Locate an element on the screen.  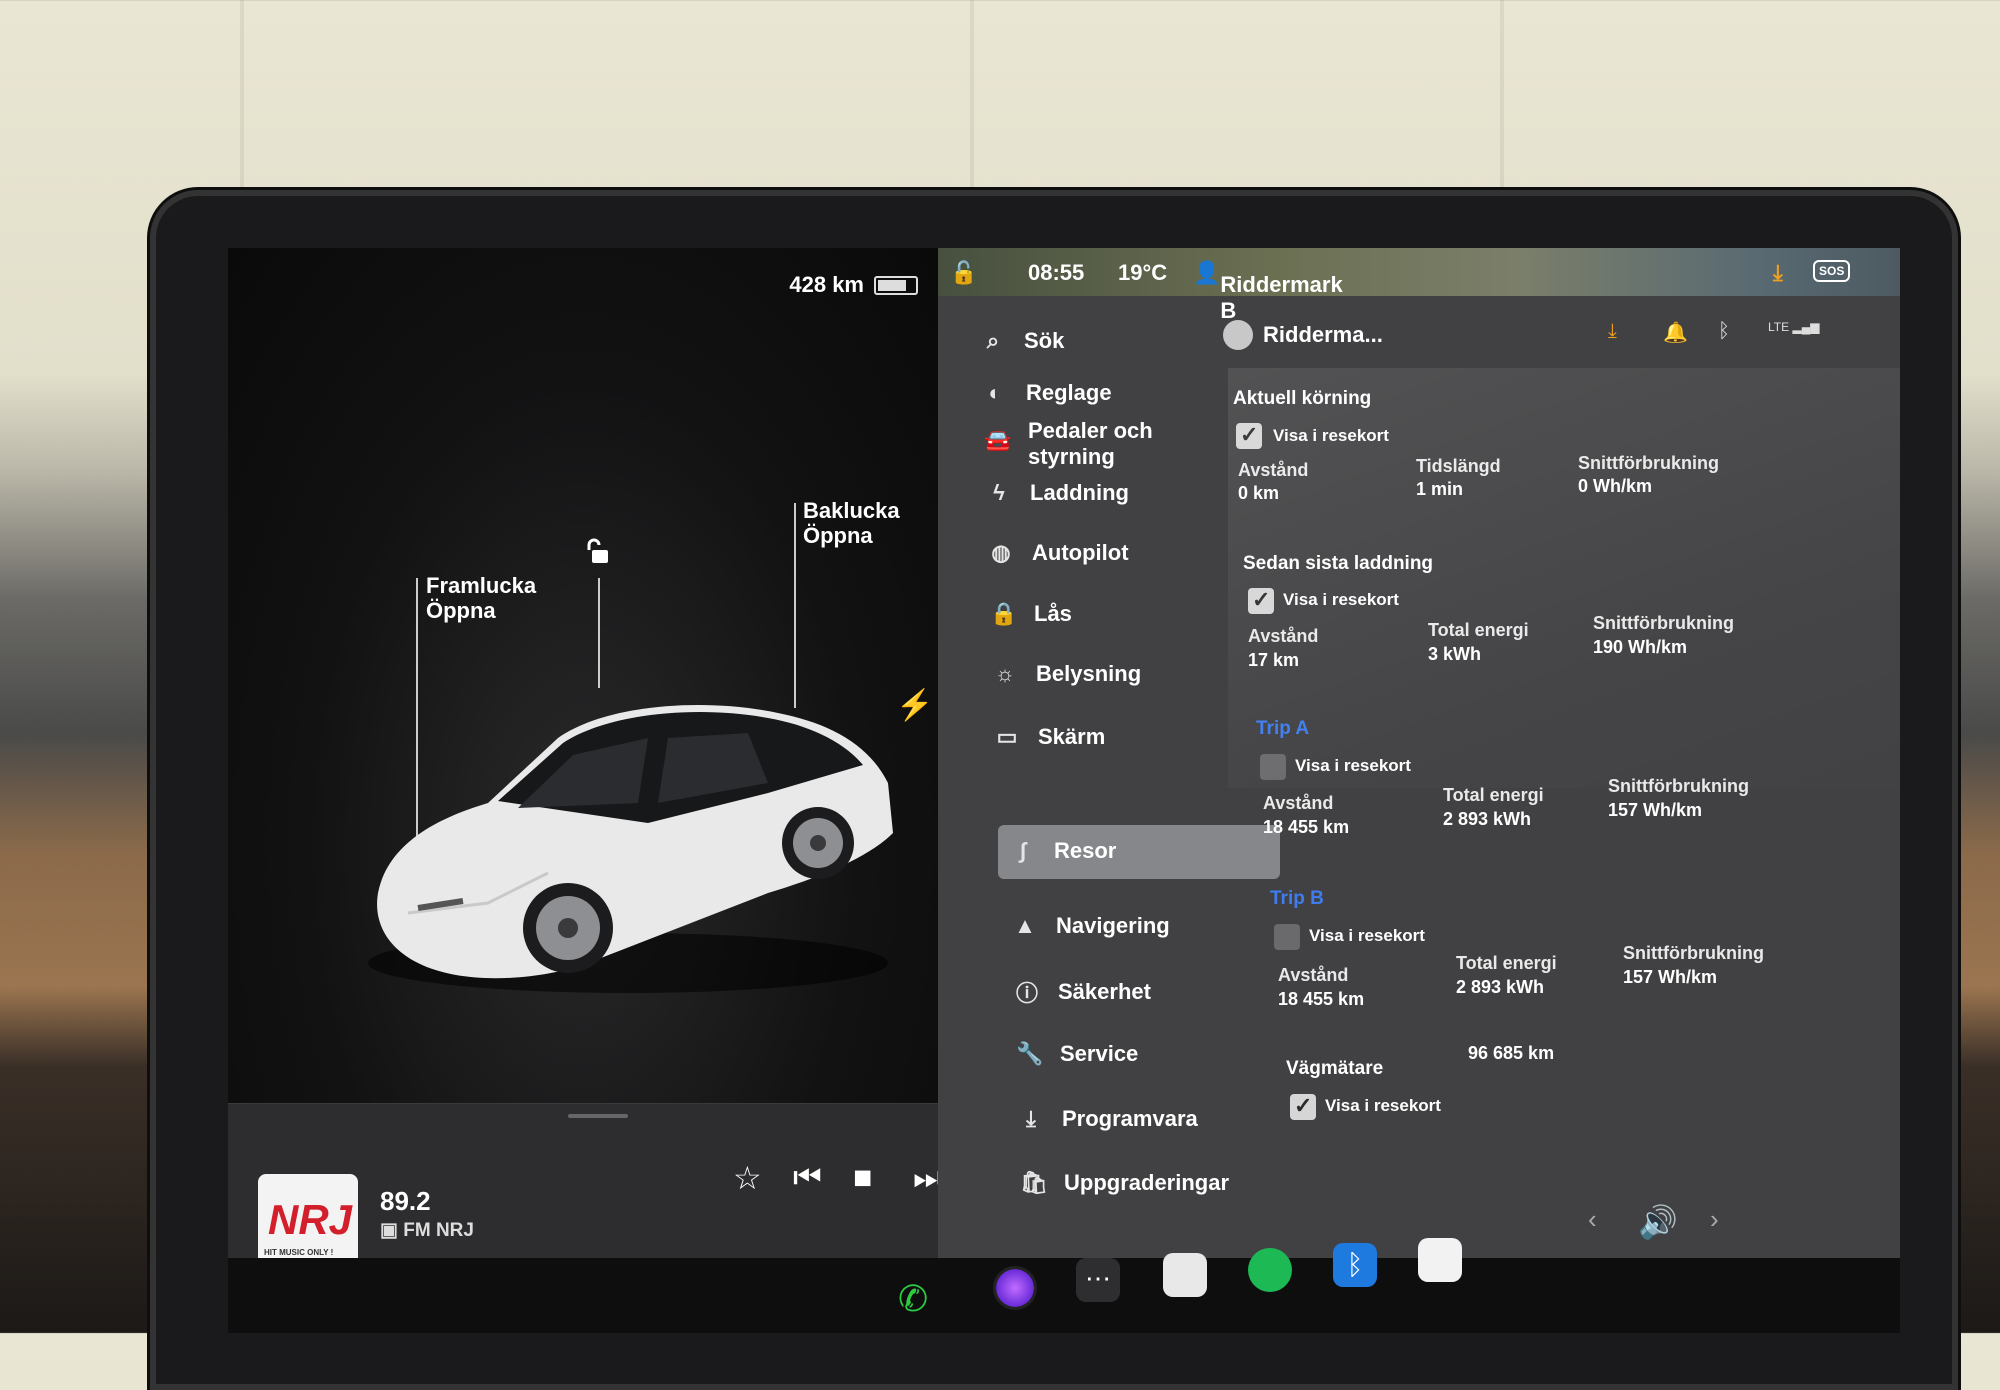
media-drawer-handle is located at coordinates (598, 1116).